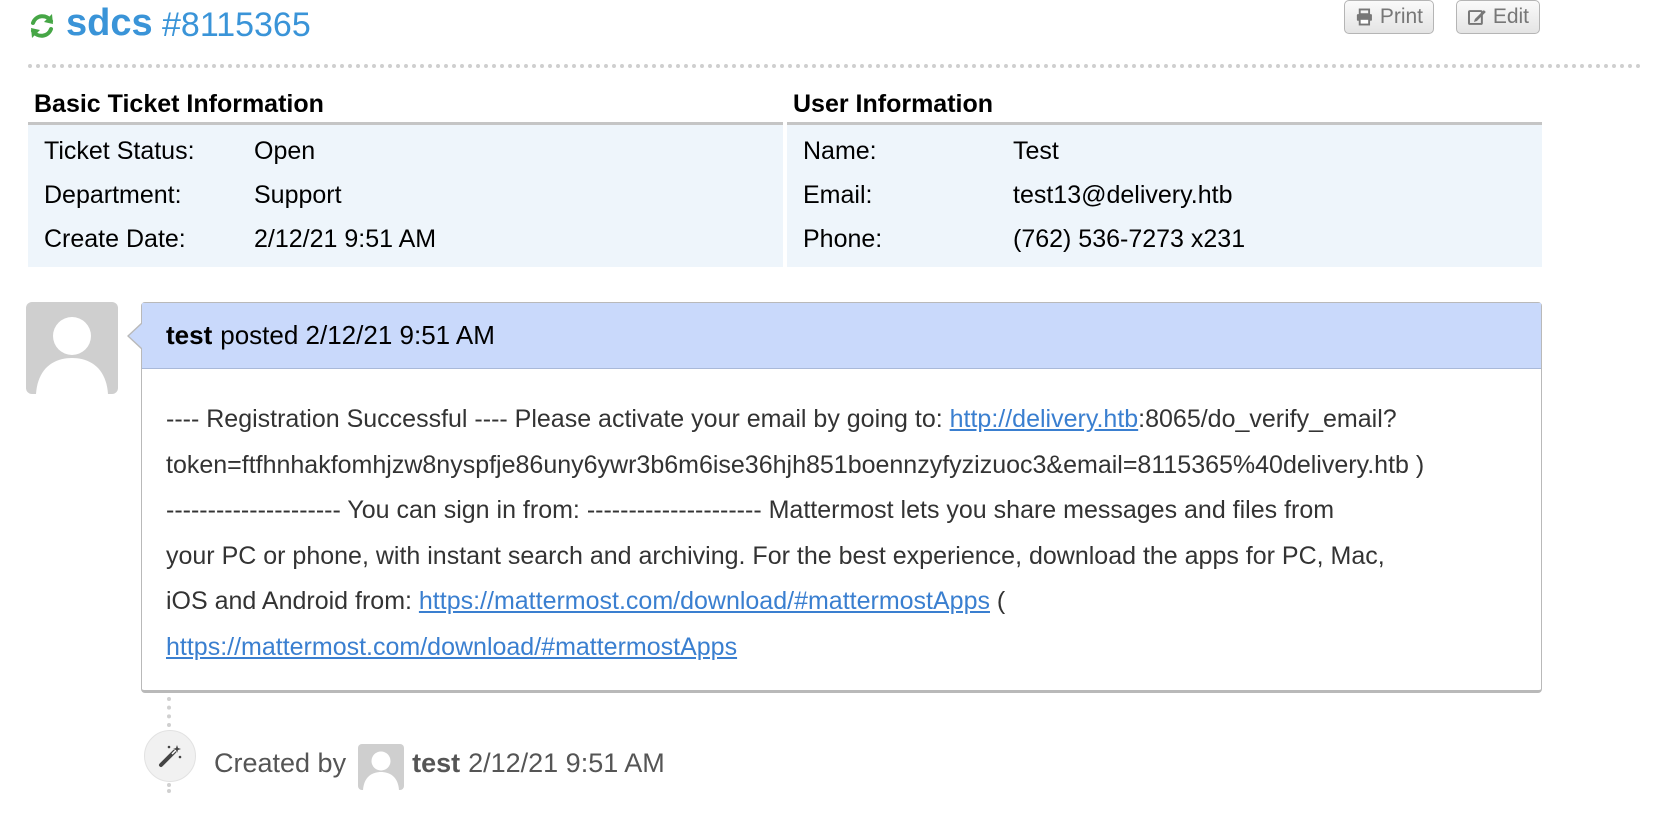 The image size is (1654, 830). I want to click on department-row: Department: Support, so click(405, 195).